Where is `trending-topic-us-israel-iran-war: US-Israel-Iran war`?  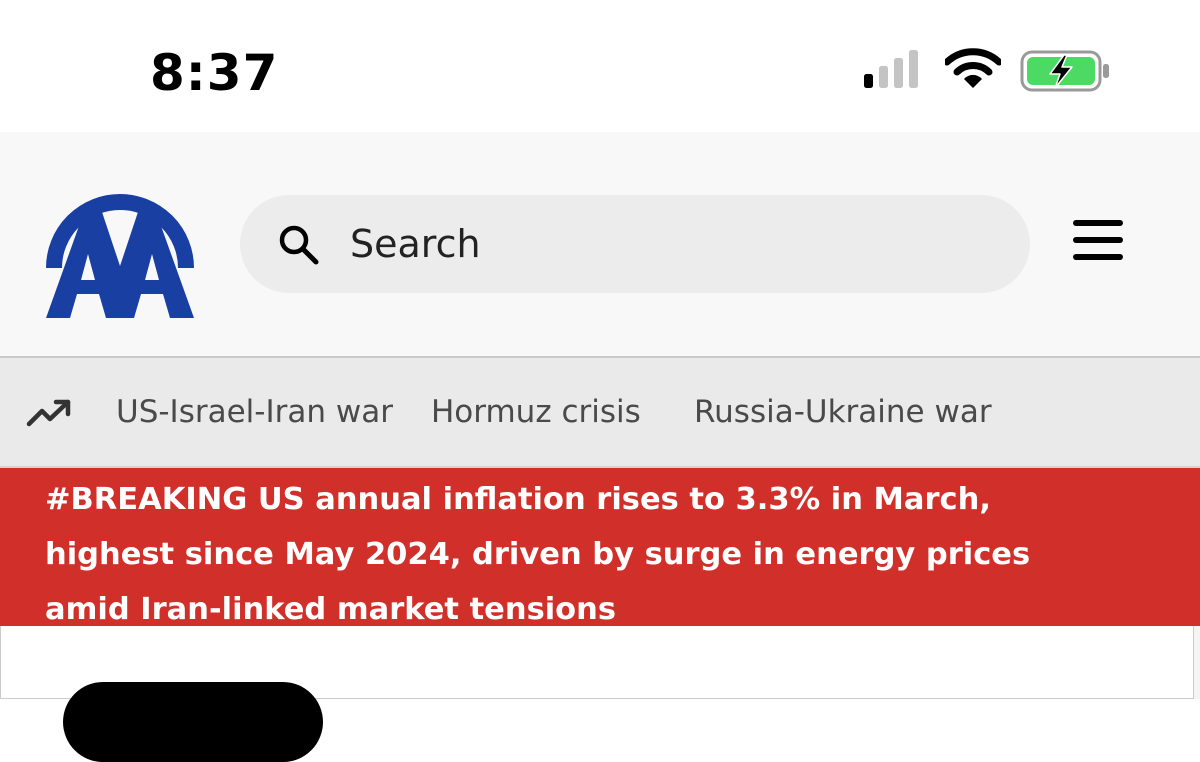 trending-topic-us-israel-iran-war: US-Israel-Iran war is located at coordinates (254, 412).